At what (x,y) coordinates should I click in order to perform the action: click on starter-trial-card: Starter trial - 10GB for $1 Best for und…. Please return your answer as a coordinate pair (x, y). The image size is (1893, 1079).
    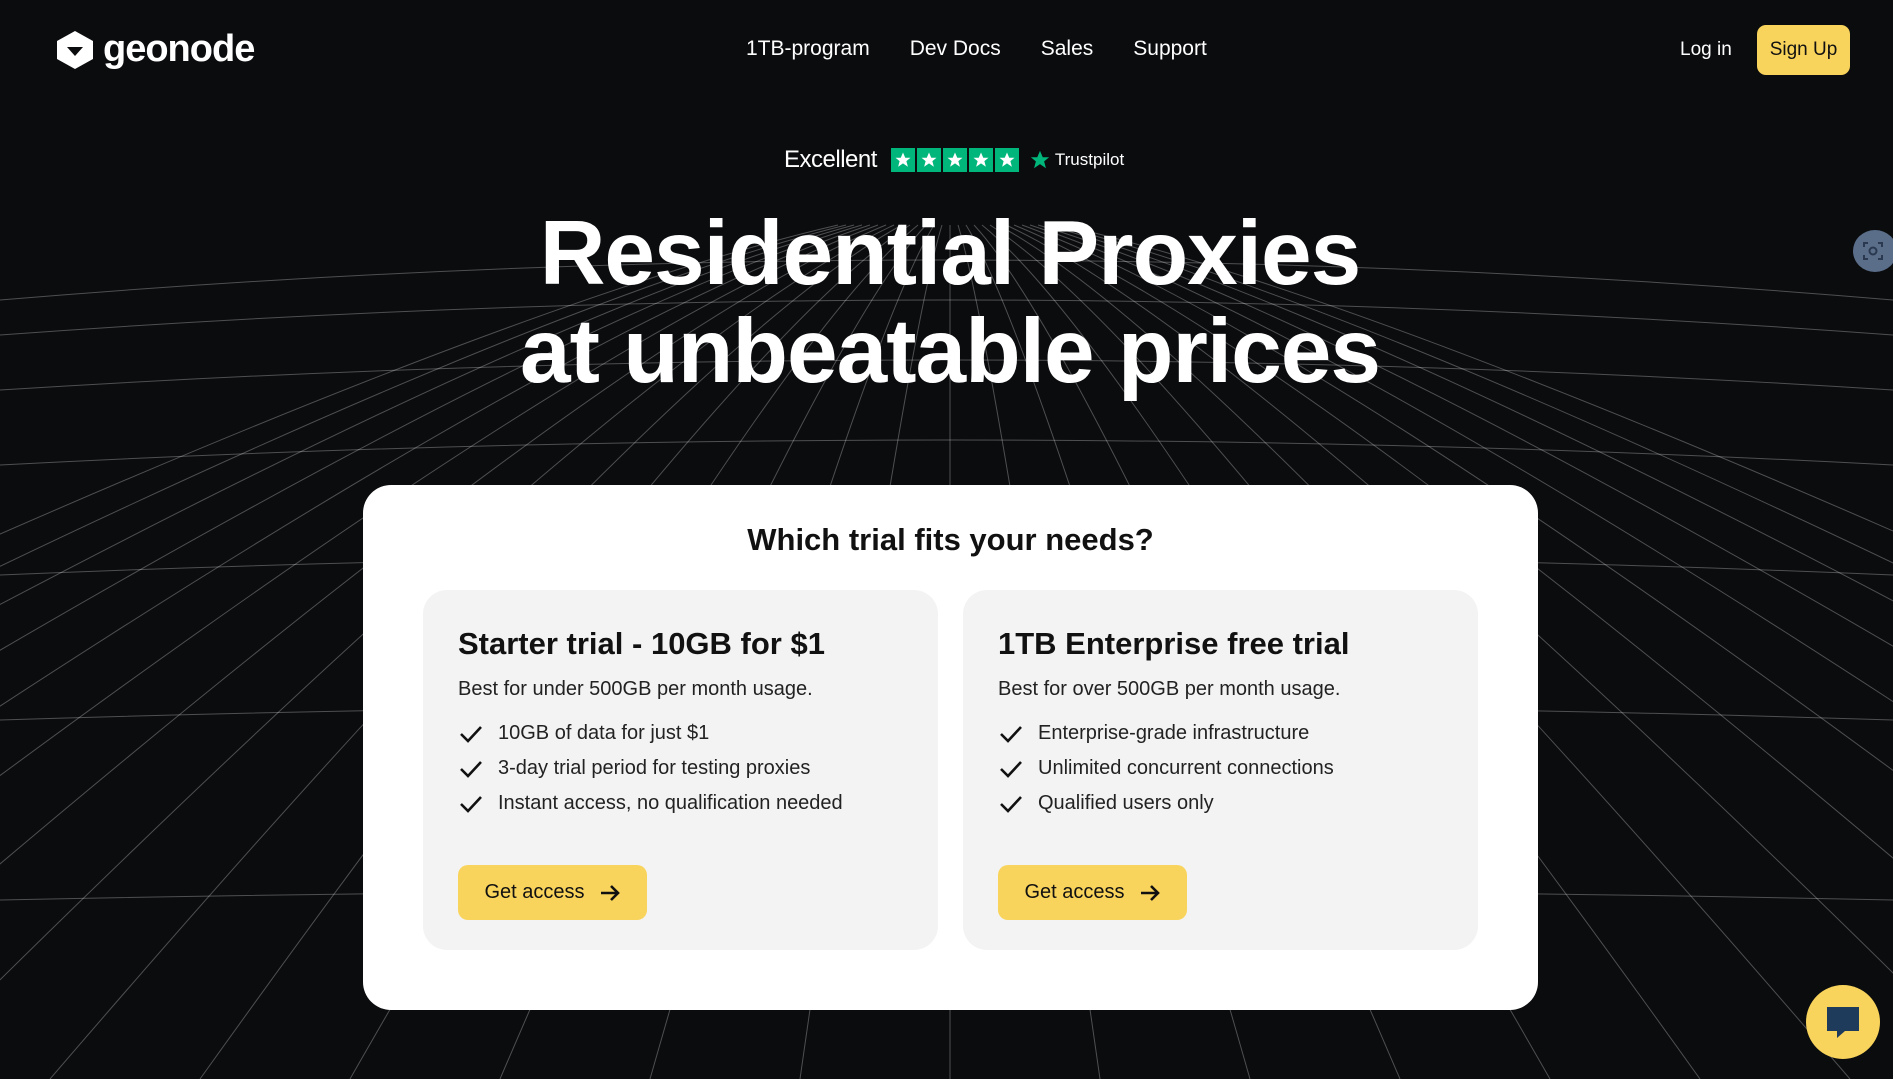
    Looking at the image, I should click on (680, 770).